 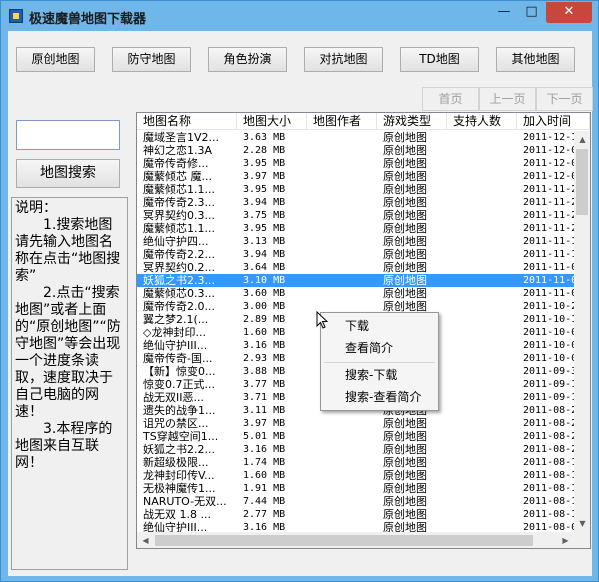 I want to click on cell-size: 3.88 MB, so click(x=264, y=371).